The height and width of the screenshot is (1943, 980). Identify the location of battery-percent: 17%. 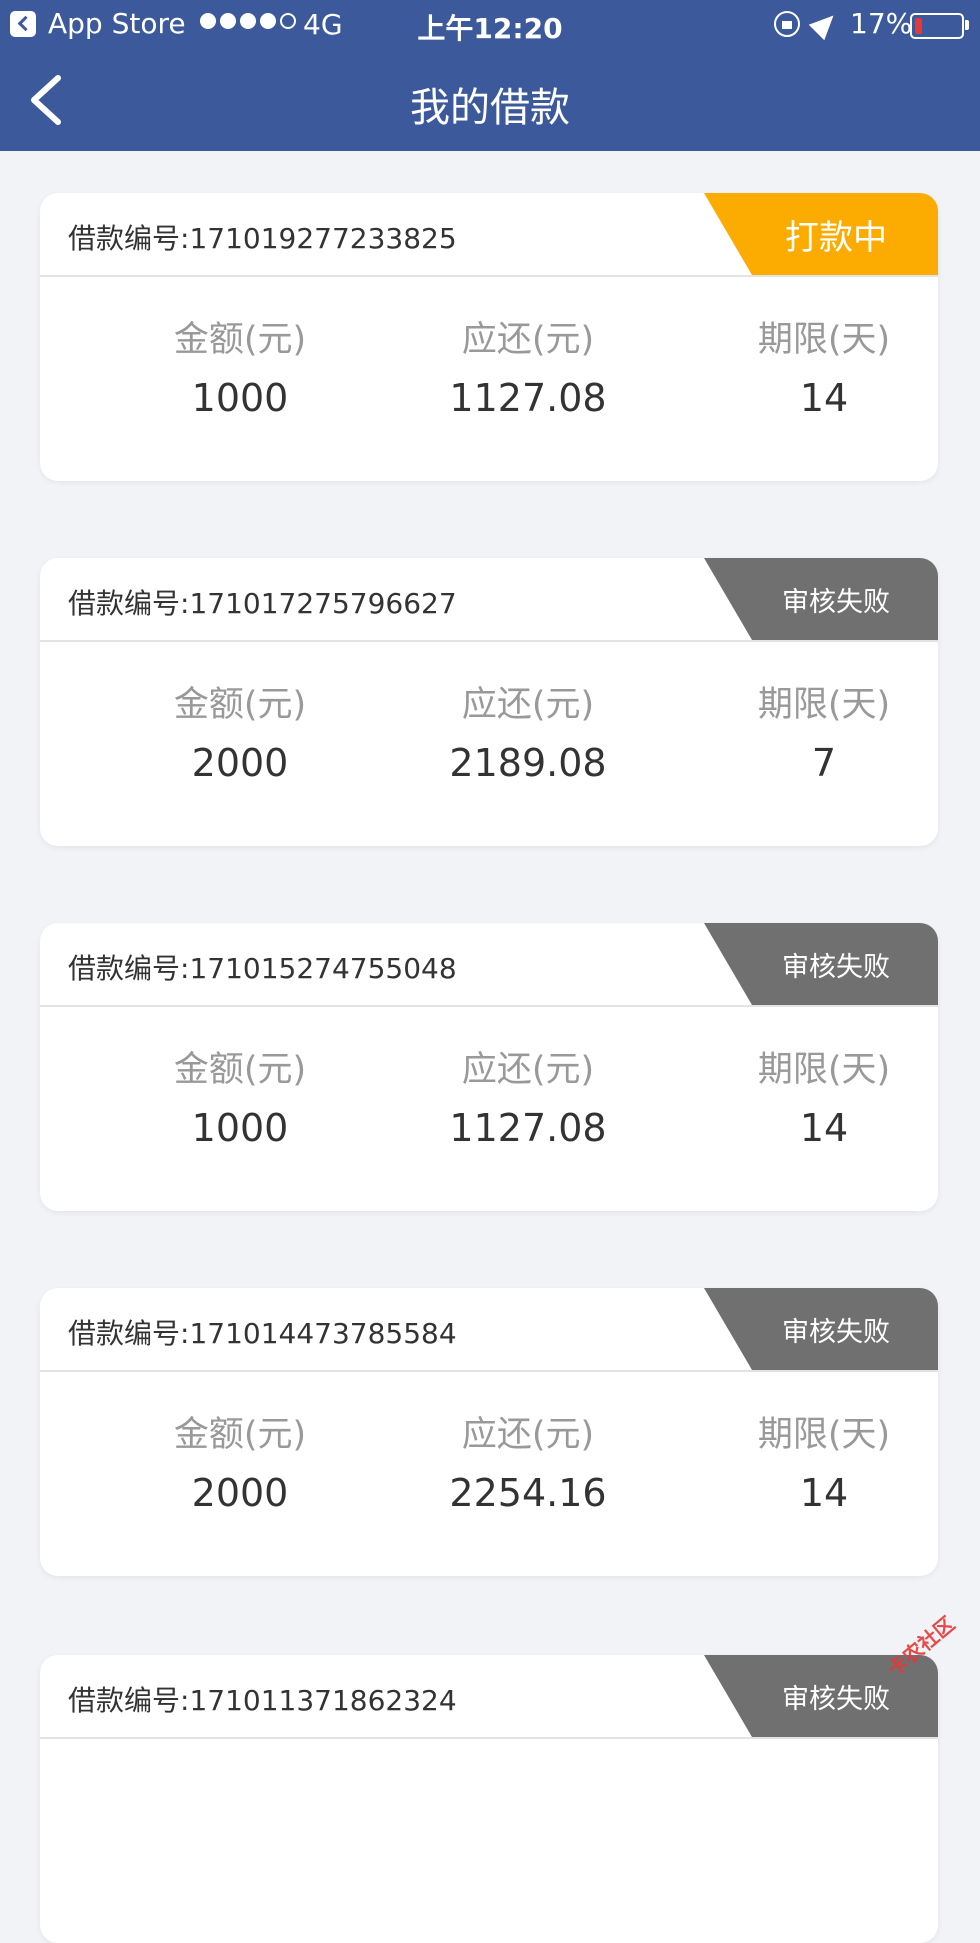
(881, 23).